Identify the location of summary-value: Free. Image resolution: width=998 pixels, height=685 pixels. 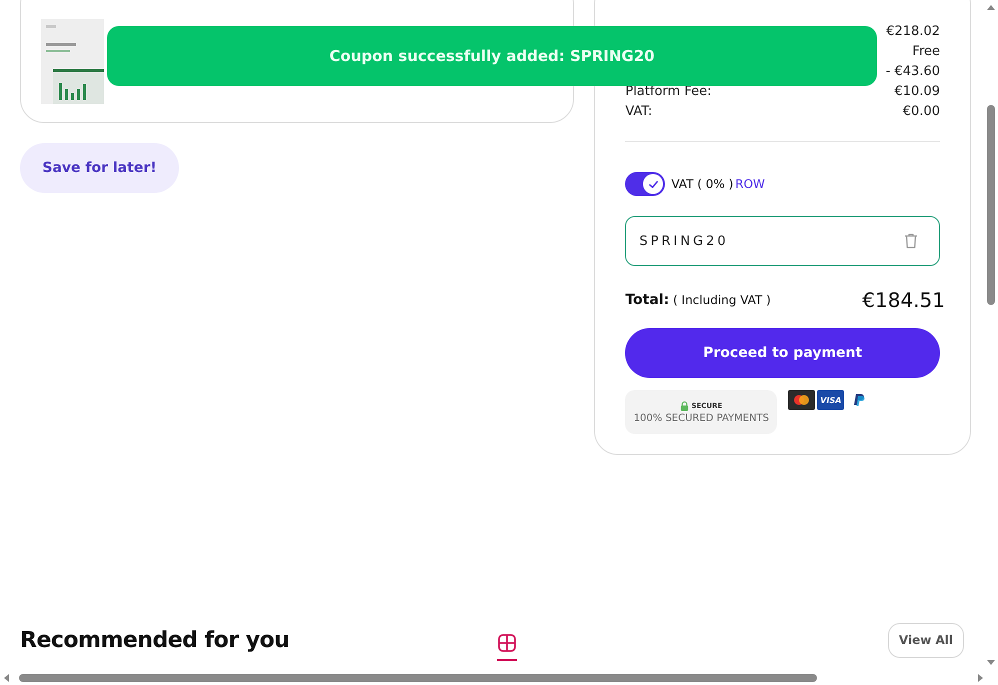
(926, 51).